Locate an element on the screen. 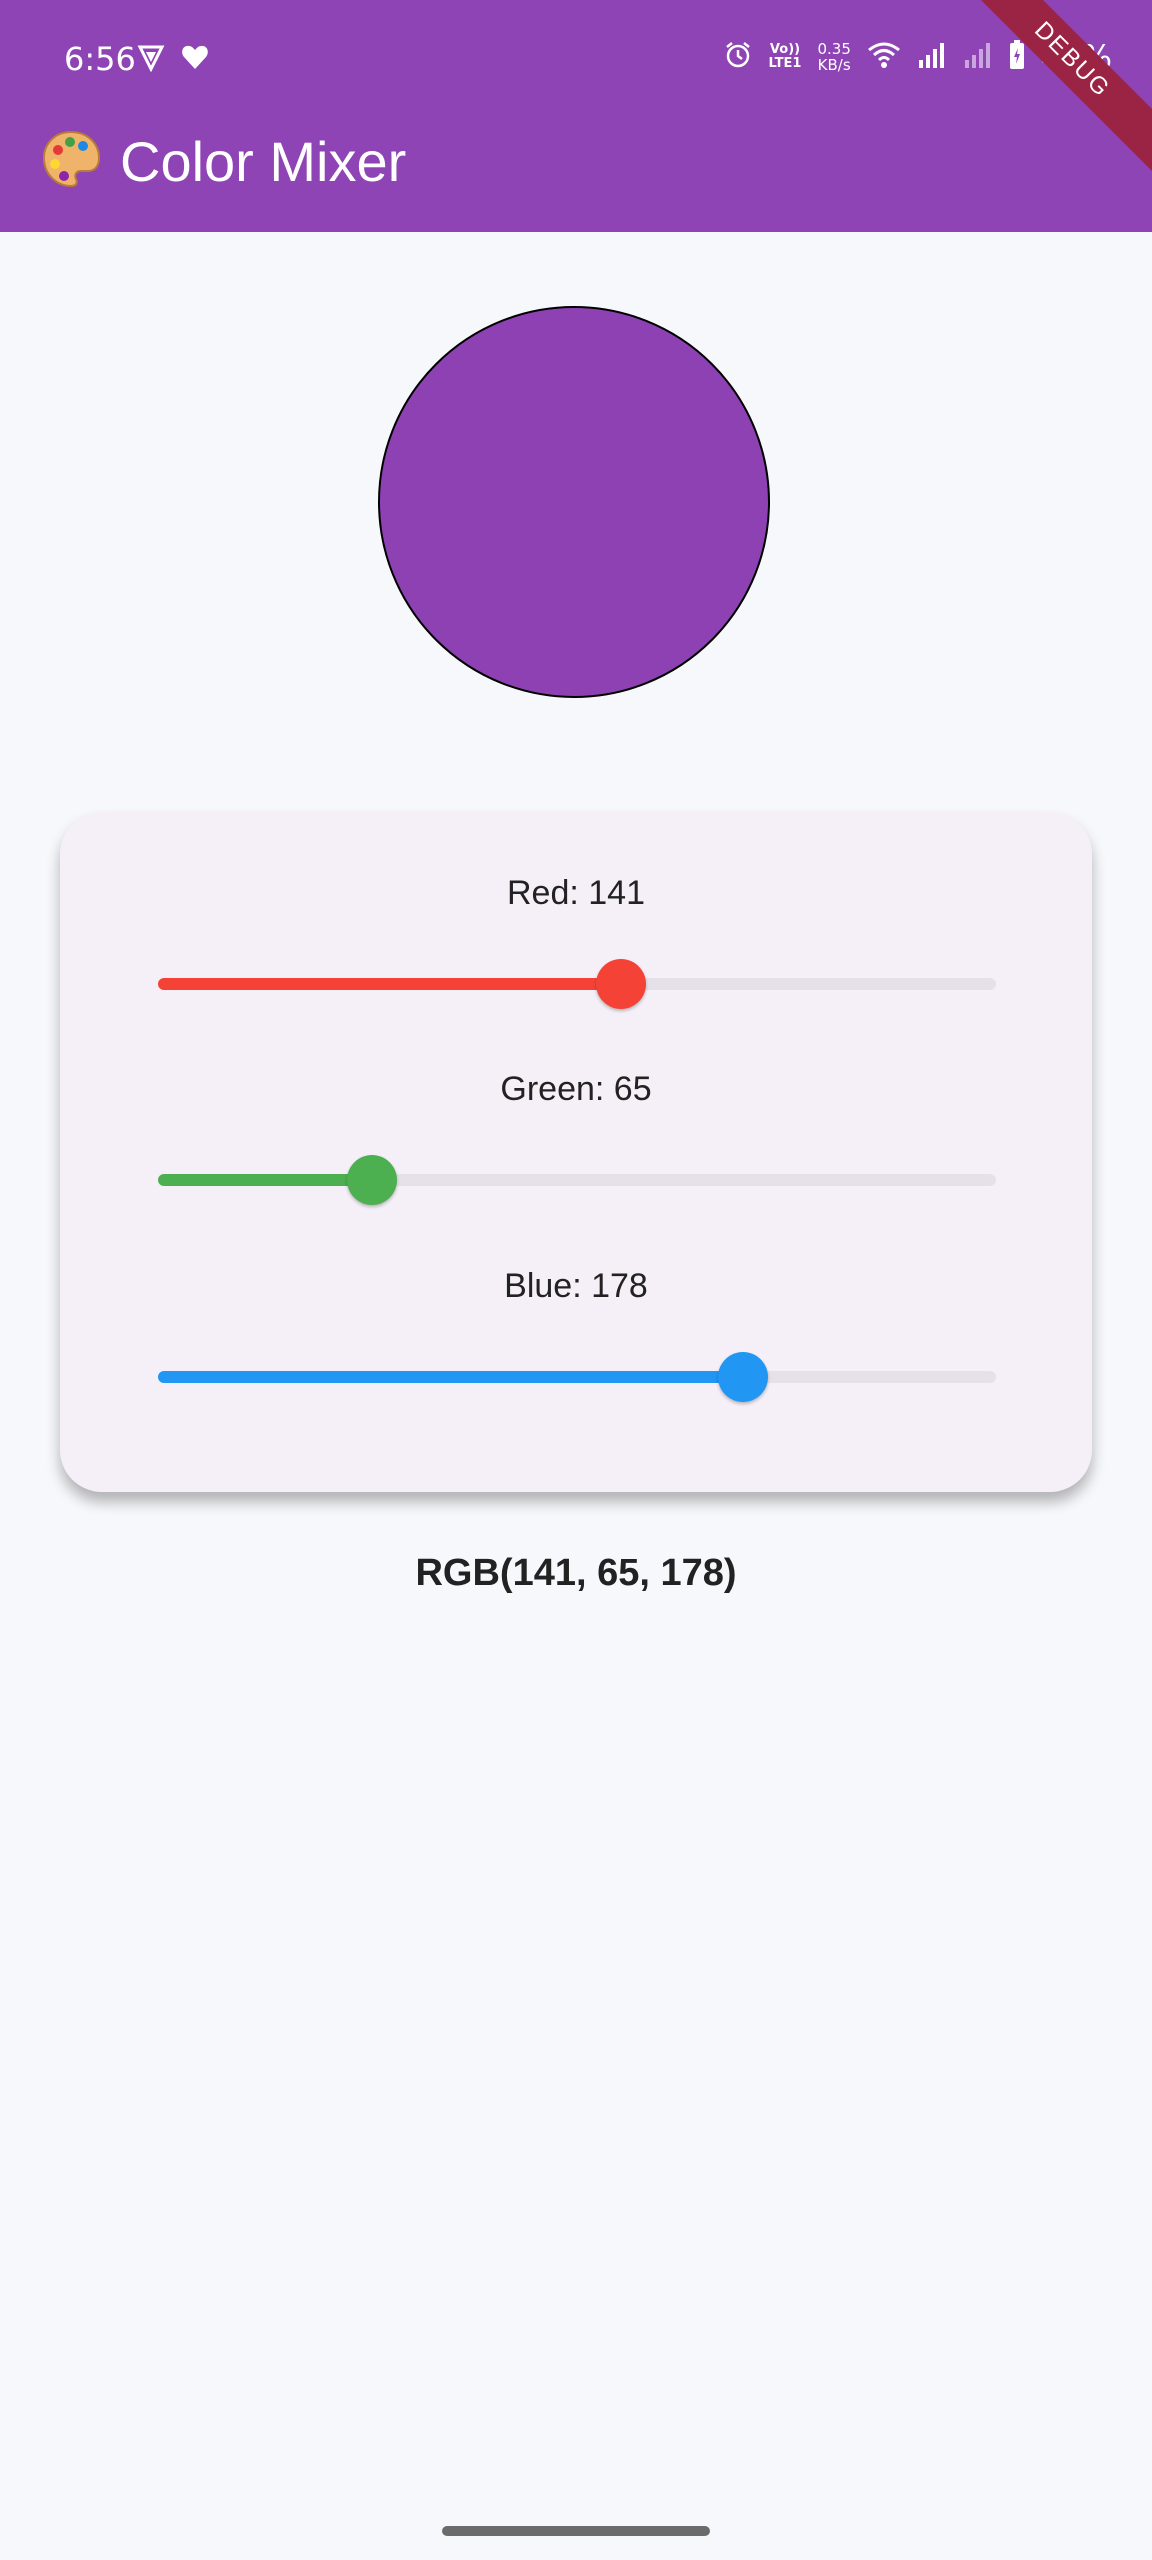 The height and width of the screenshot is (2560, 1152). app-title-row: Color Mixer is located at coordinates (223, 161).